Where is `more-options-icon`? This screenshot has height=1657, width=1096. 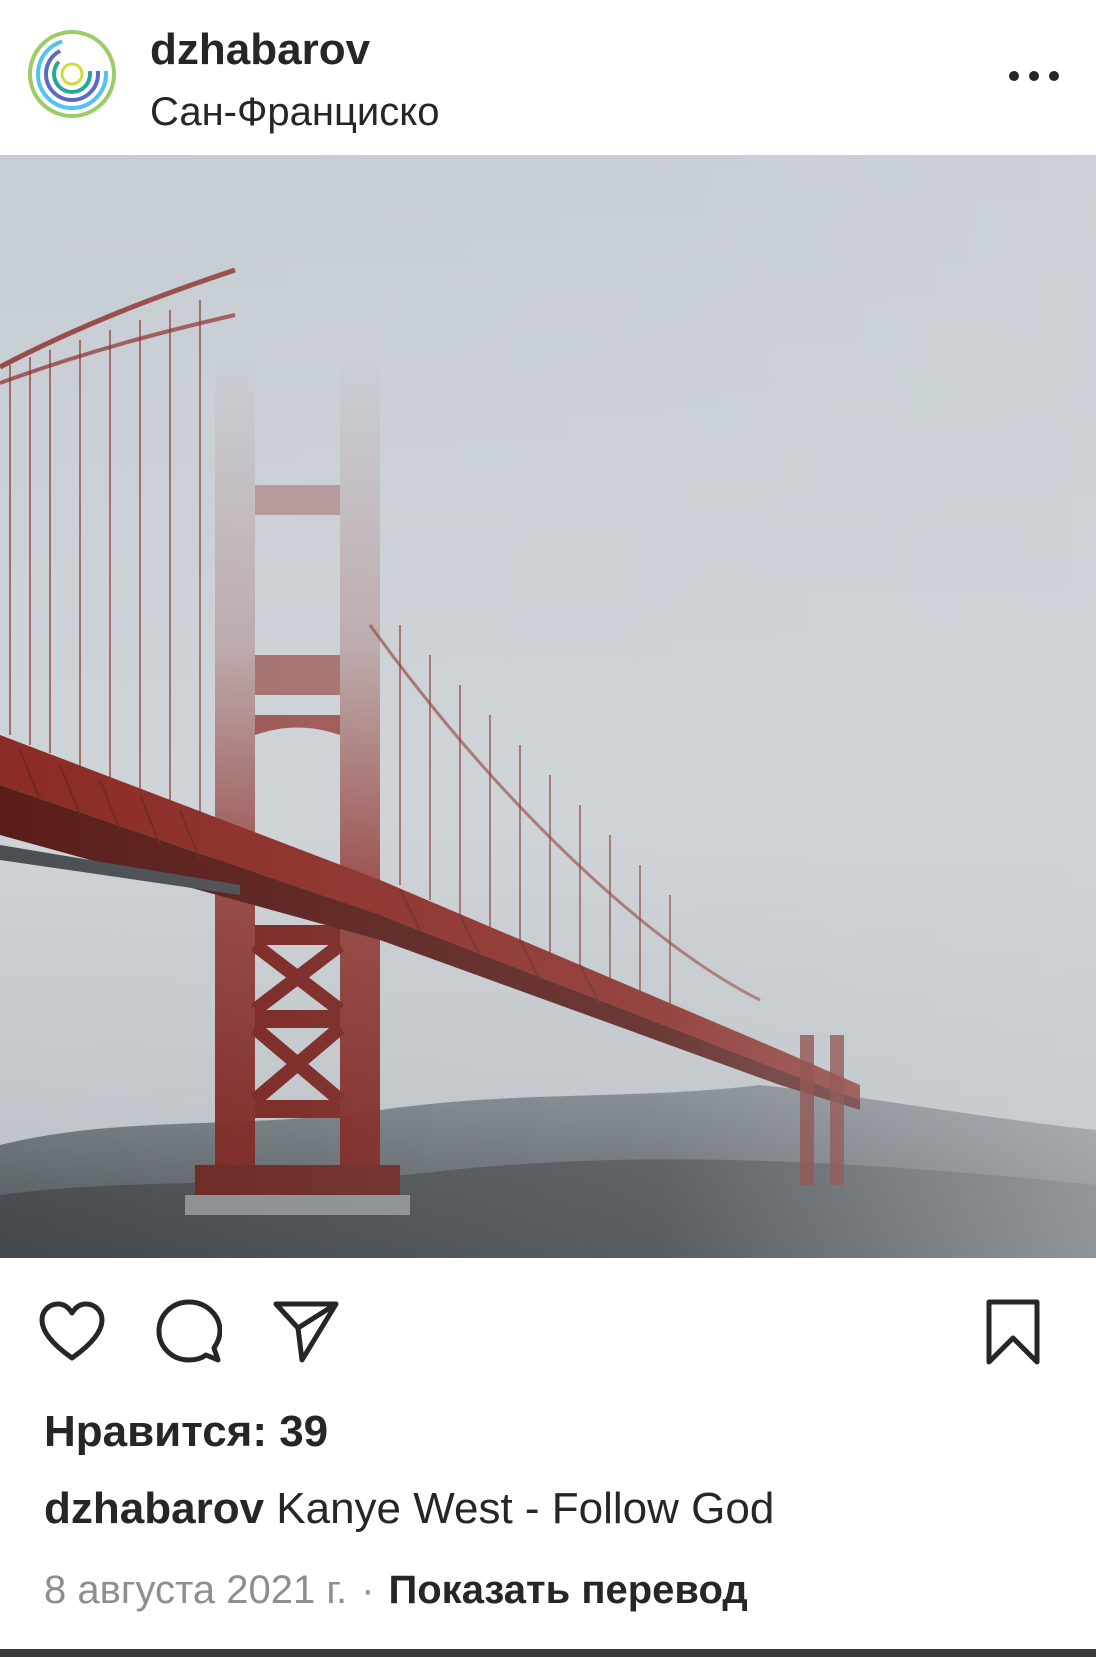
more-options-icon is located at coordinates (1034, 76).